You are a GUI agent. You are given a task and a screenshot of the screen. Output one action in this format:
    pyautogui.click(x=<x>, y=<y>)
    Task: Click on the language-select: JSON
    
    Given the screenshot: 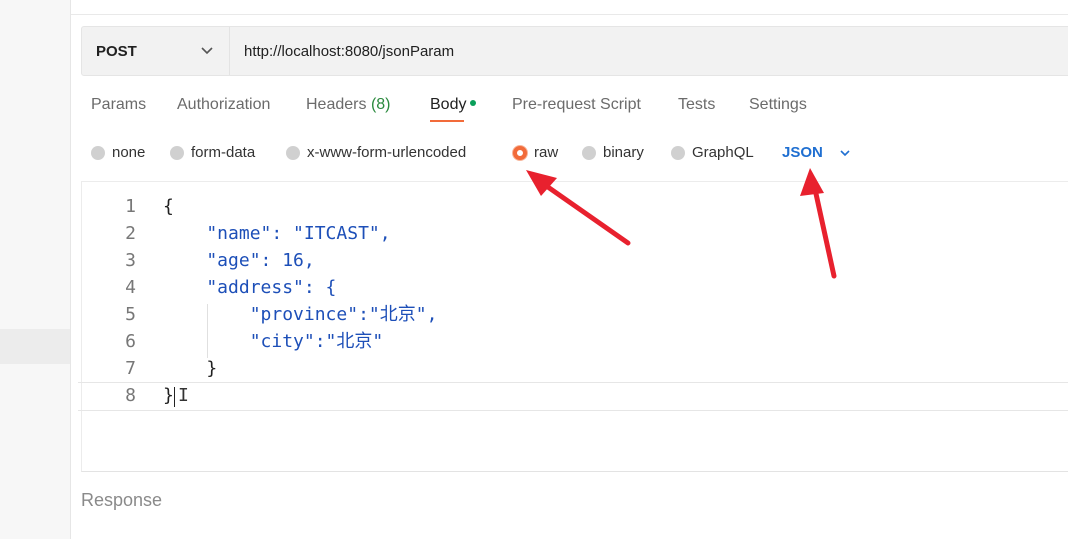 What is the action you would take?
    pyautogui.click(x=816, y=152)
    